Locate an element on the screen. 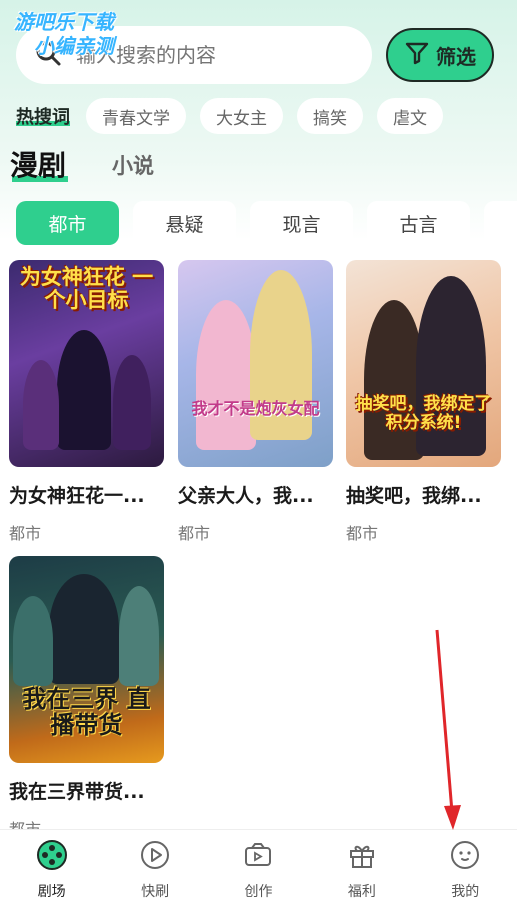  film-reel-icon is located at coordinates (52, 857).